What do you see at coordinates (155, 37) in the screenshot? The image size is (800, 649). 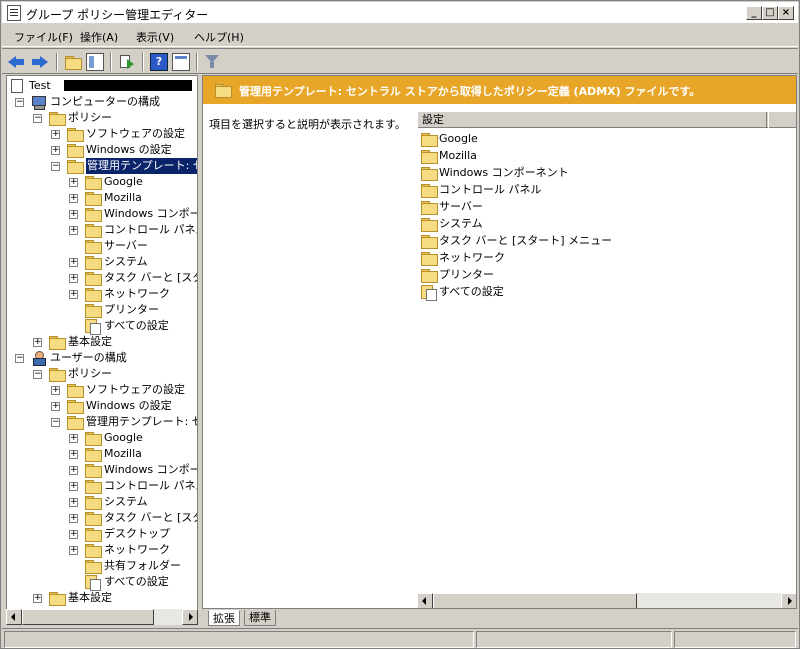 I see `menu-view: 表示(V)` at bounding box center [155, 37].